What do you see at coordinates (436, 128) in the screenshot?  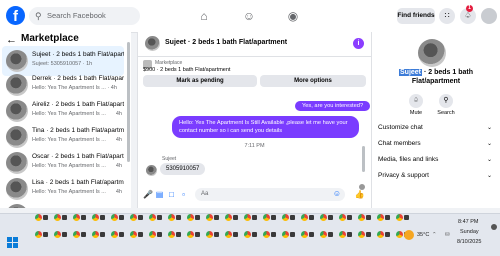 I see `customize-chat-section: Customize chat ⌄` at bounding box center [436, 128].